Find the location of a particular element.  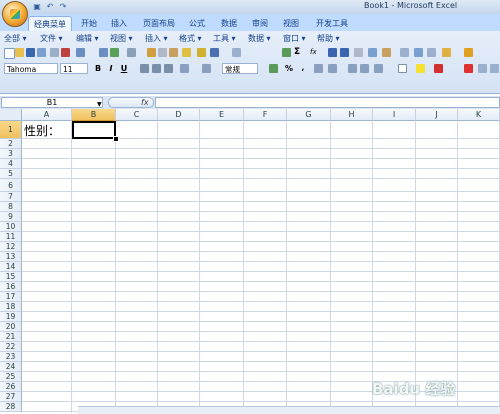

align-left-icon is located at coordinates (144, 68).